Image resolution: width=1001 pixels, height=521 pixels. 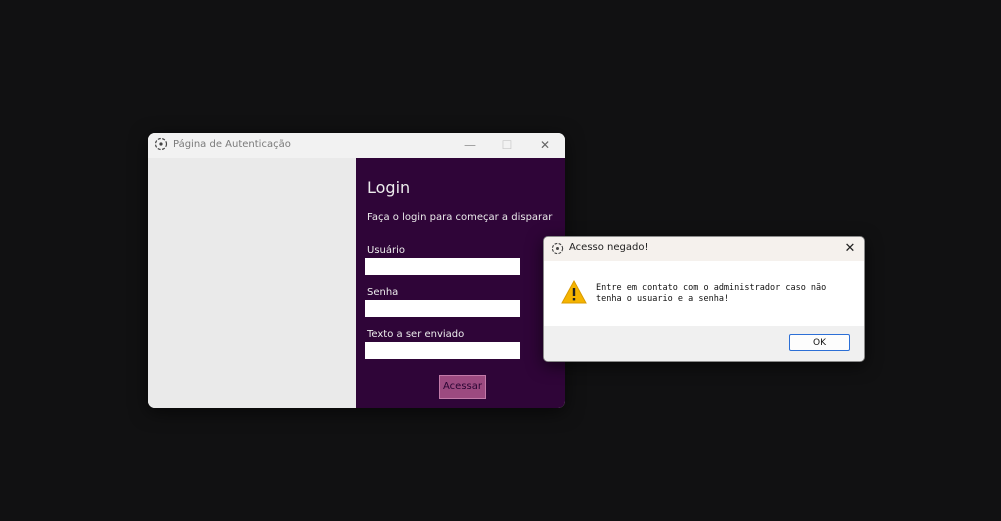 What do you see at coordinates (416, 334) in the screenshot?
I see `message-label: Texto a ser enviado` at bounding box center [416, 334].